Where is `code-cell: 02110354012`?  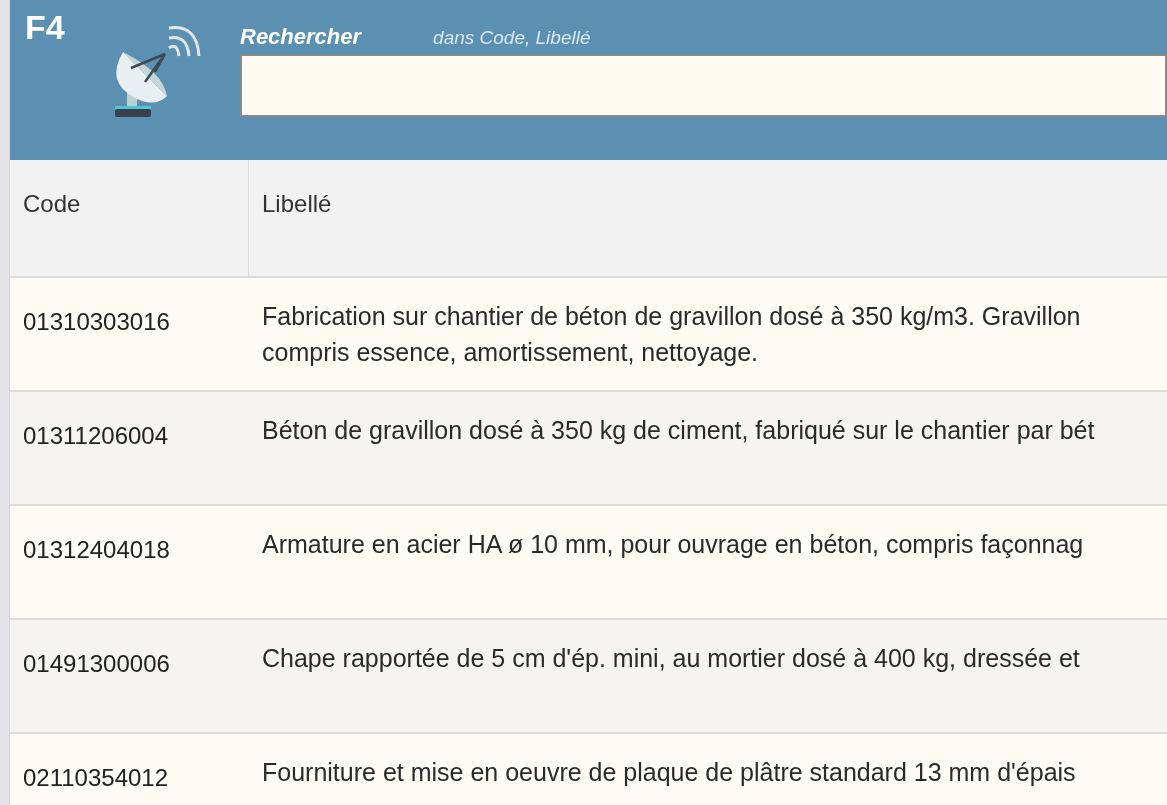
code-cell: 02110354012 is located at coordinates (96, 777).